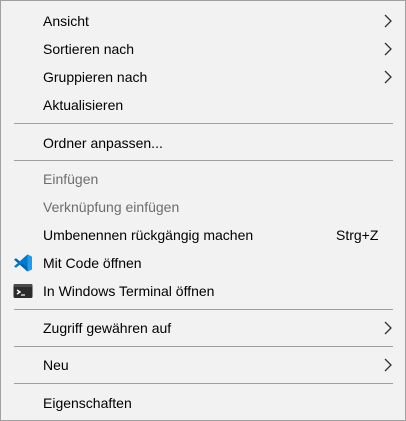 The width and height of the screenshot is (406, 421). I want to click on menu-item-label: Einfügen, so click(71, 179).